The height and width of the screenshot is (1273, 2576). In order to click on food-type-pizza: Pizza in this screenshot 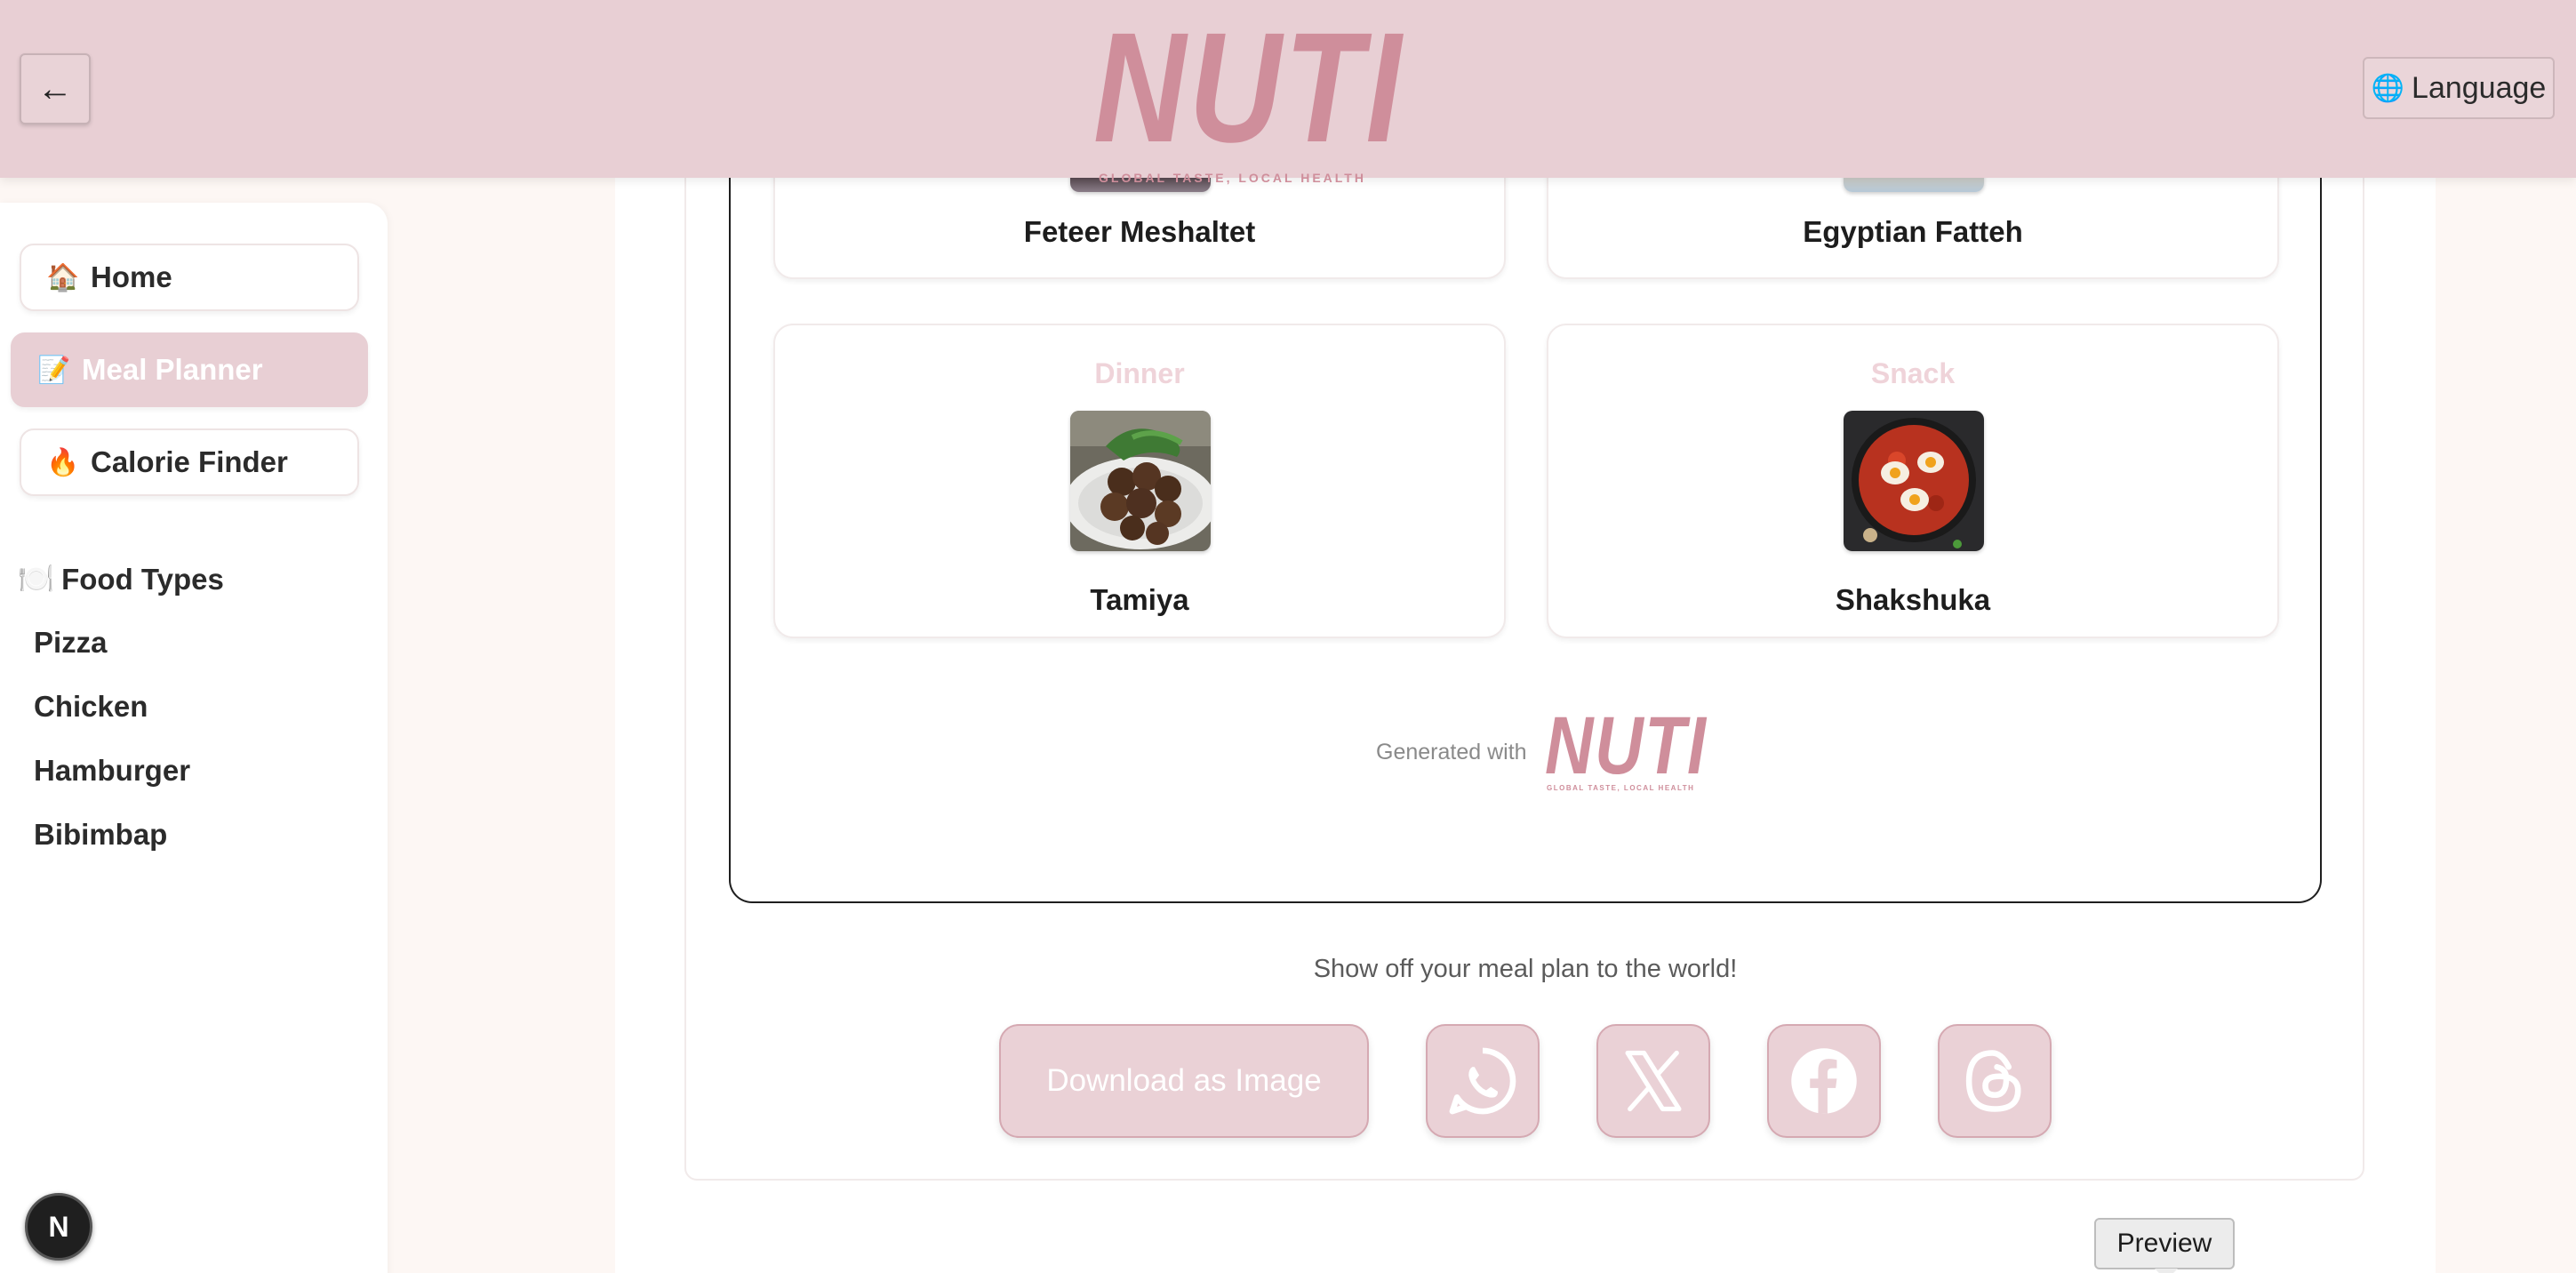, I will do `click(71, 643)`.